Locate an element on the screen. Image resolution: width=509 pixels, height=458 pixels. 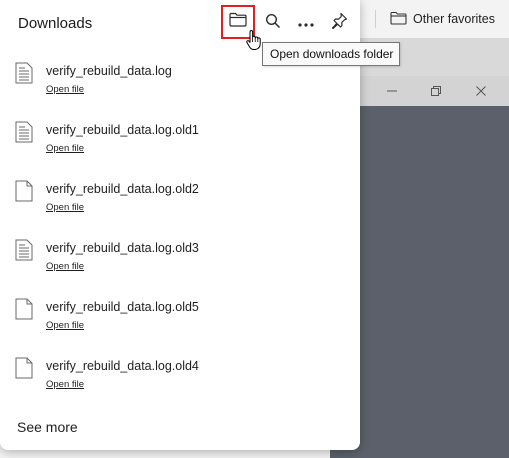
favorites-separator is located at coordinates (375, 19).